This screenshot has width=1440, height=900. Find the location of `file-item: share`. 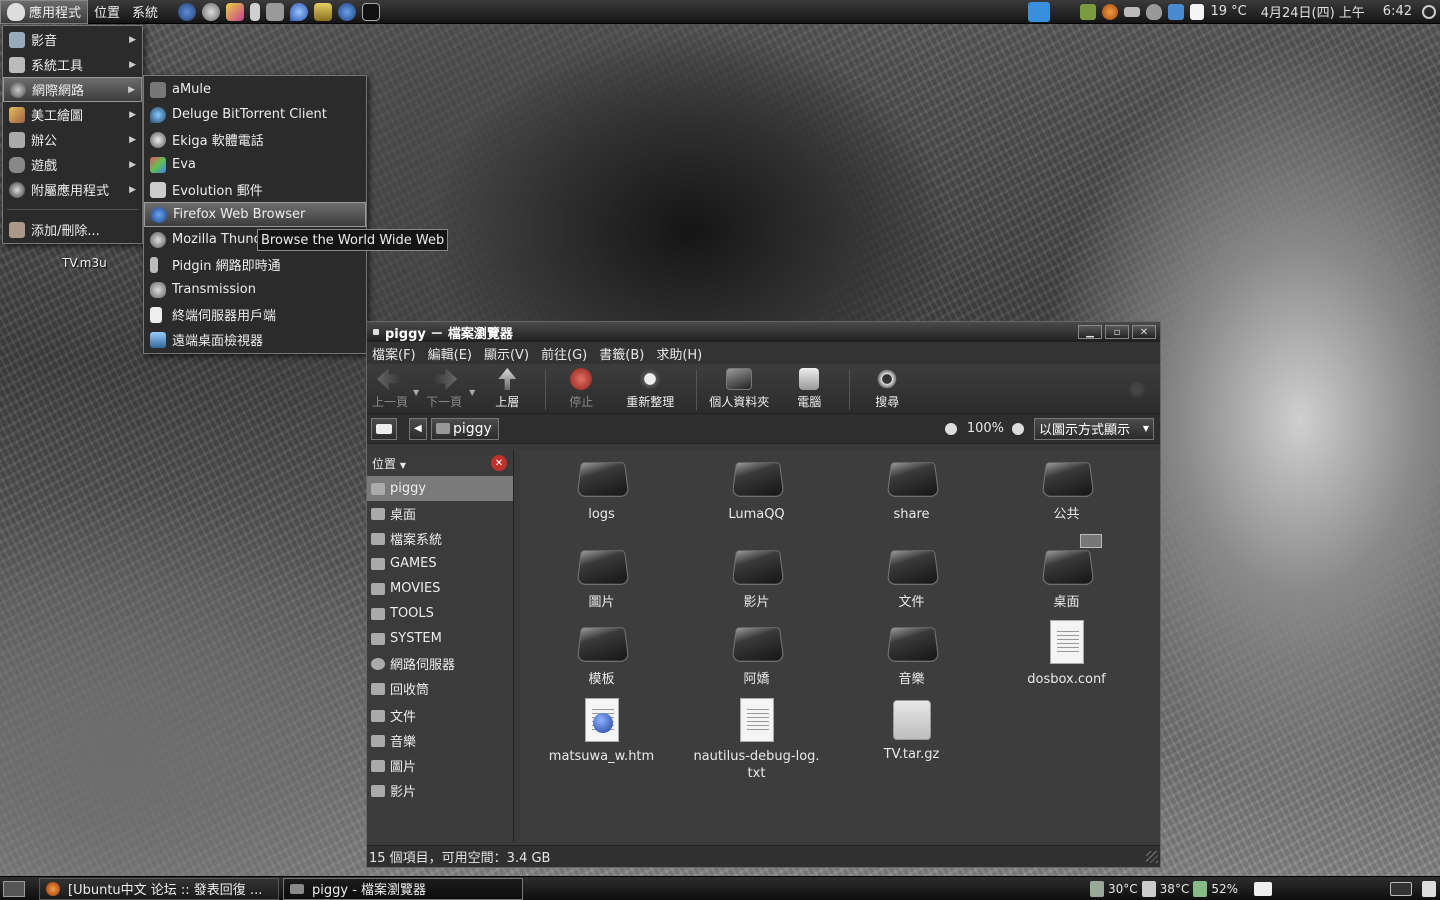

file-item: share is located at coordinates (911, 490).